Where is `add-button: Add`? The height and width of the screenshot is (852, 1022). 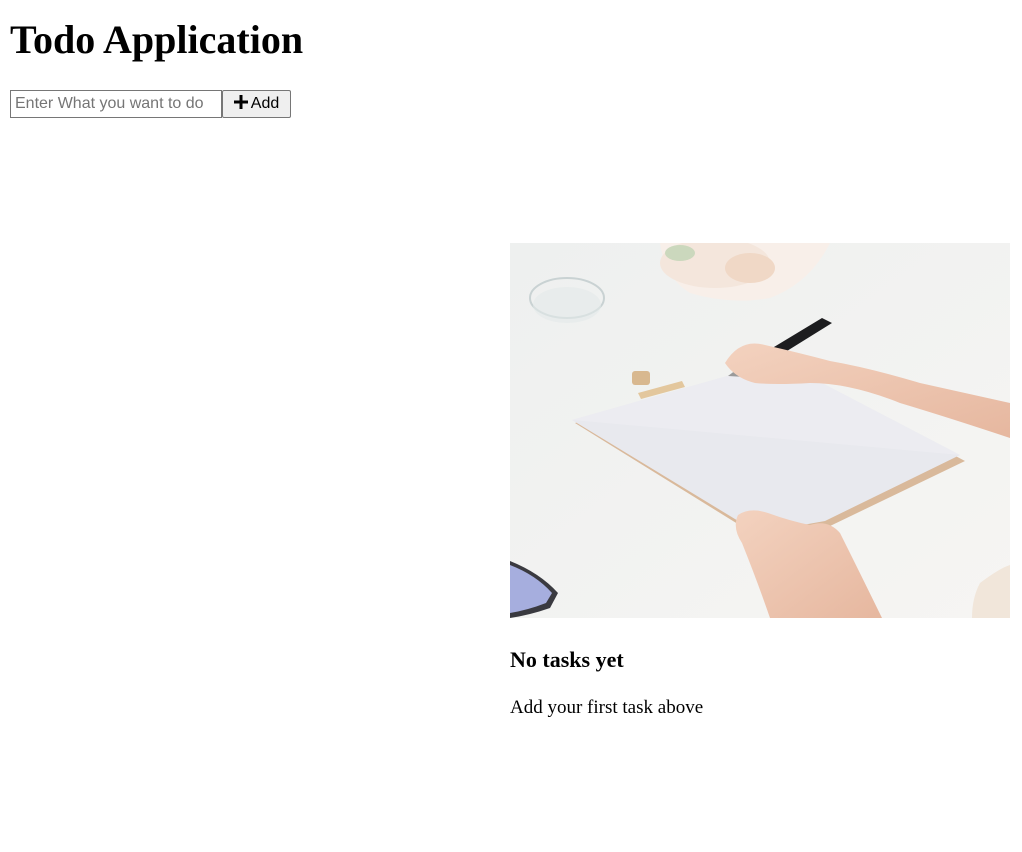 add-button: Add is located at coordinates (256, 104).